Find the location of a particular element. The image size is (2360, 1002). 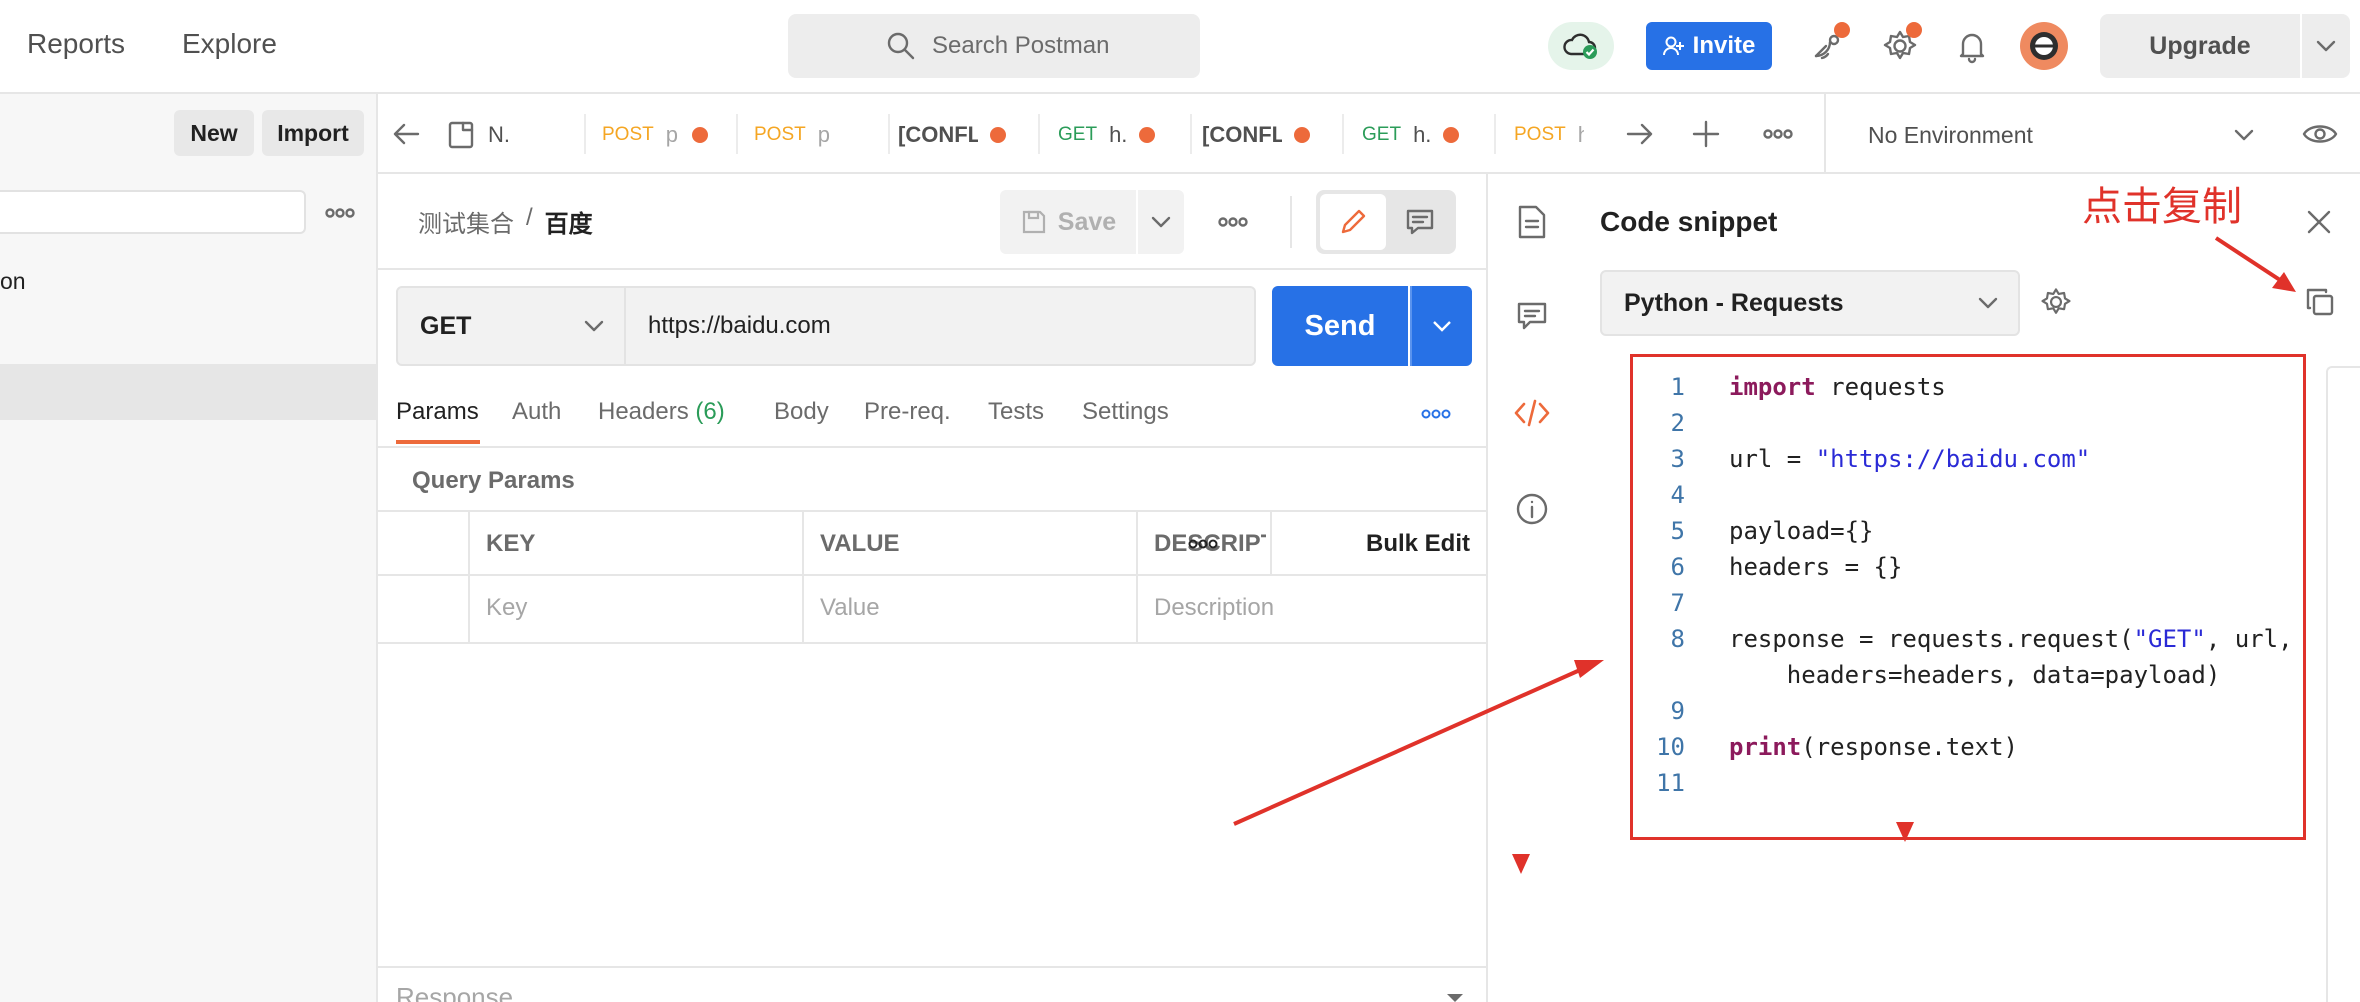

plus-icon is located at coordinates (1706, 134).